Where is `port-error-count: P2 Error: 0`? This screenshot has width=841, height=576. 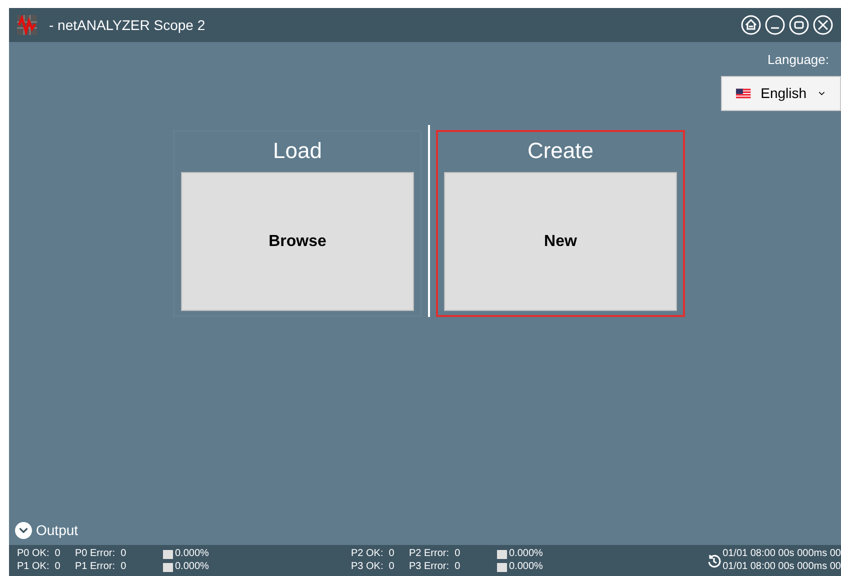
port-error-count: P2 Error: 0 is located at coordinates (435, 554).